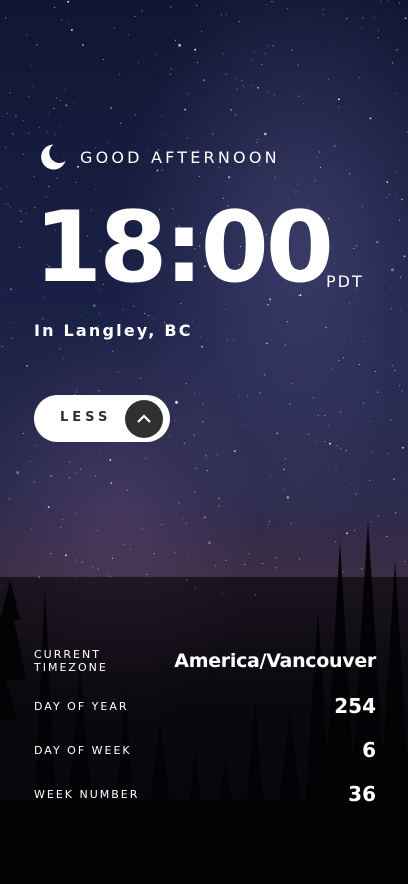 The height and width of the screenshot is (884, 408). Describe the element at coordinates (184, 248) in the screenshot. I see `current-time: 18:00` at that location.